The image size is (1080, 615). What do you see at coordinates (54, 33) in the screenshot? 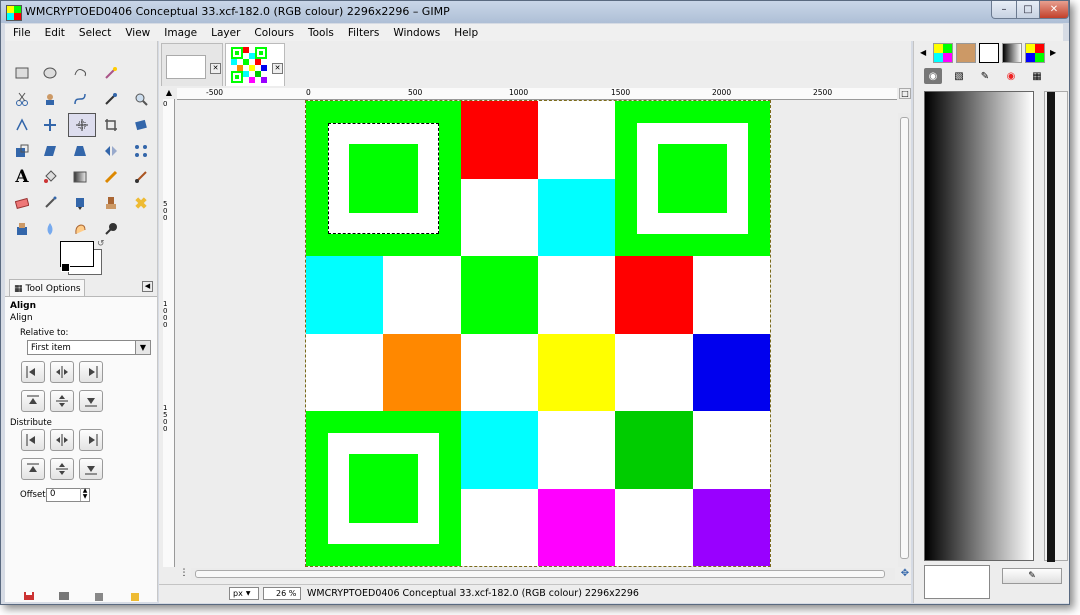
I see `menu-edit: Edit` at bounding box center [54, 33].